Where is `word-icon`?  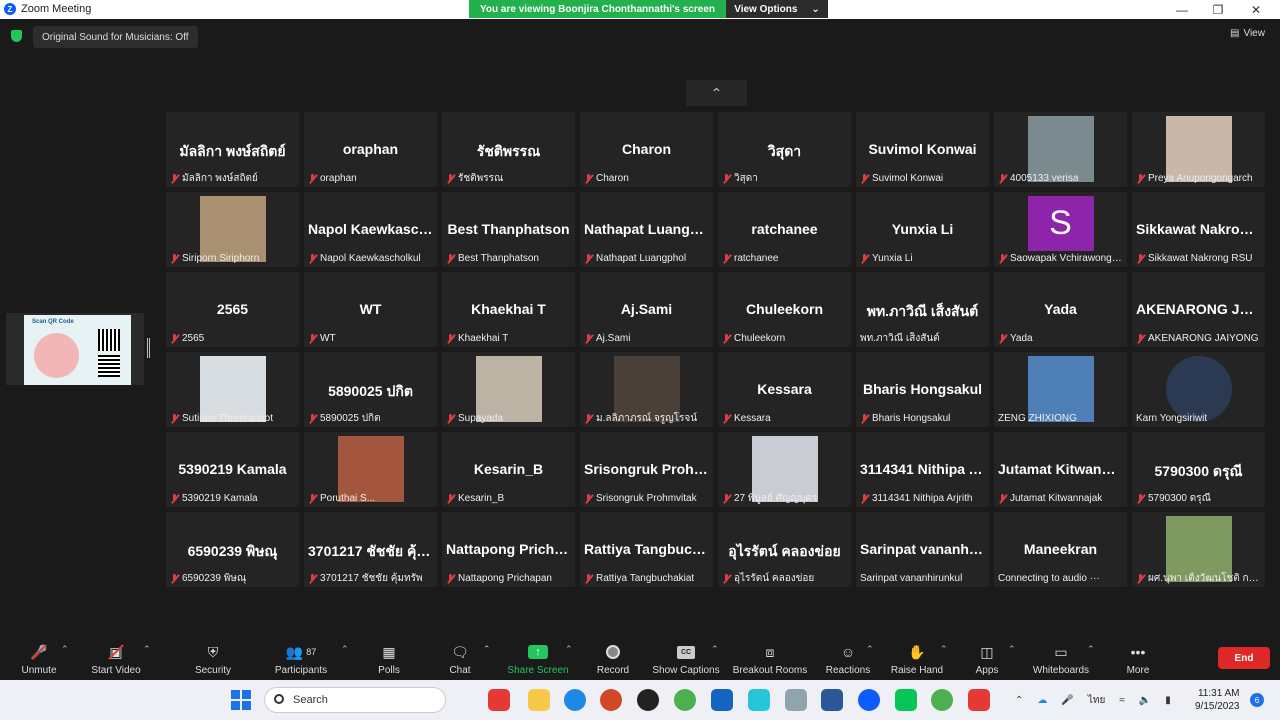 word-icon is located at coordinates (832, 700).